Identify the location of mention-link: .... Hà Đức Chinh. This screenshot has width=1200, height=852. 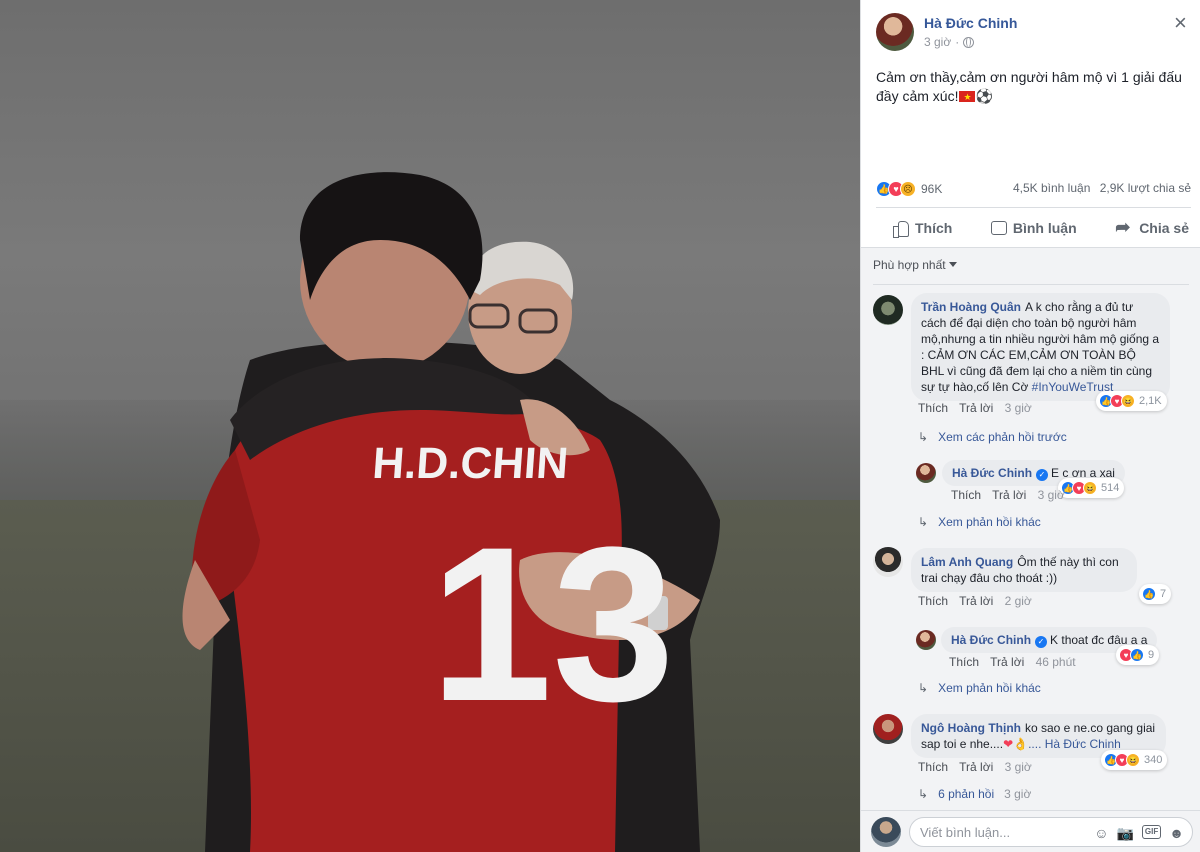
(1074, 744).